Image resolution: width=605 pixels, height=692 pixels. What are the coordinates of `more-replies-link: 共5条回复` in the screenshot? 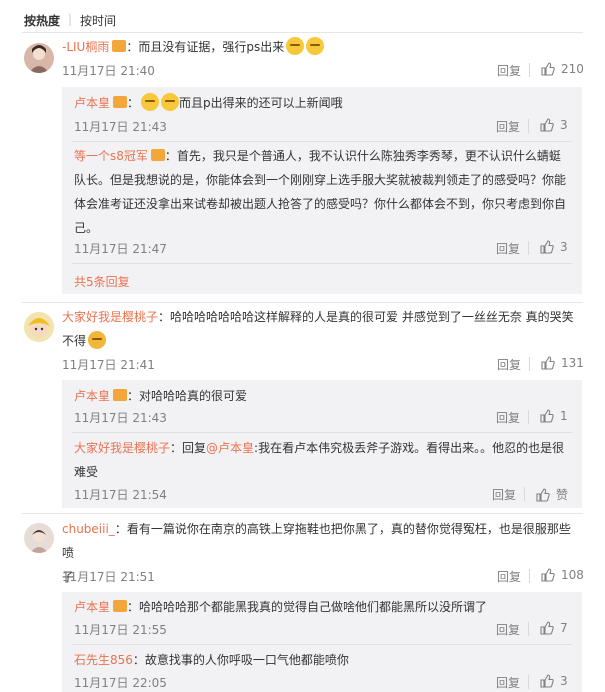 It's located at (102, 281).